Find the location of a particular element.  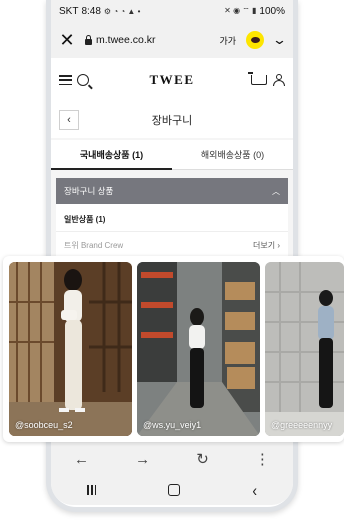

chevron-up-icon: ︿ is located at coordinates (276, 191).